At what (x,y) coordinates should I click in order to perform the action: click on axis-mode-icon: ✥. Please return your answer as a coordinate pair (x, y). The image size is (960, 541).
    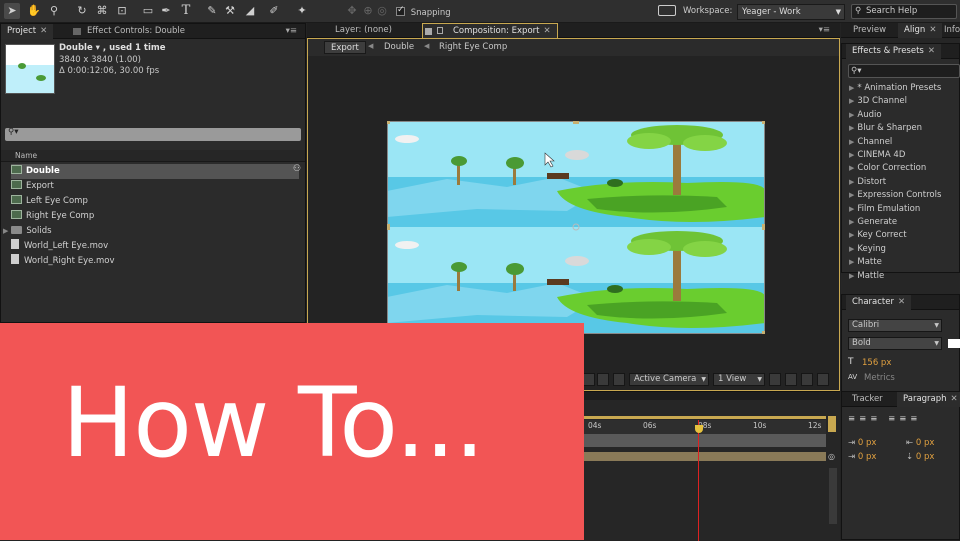
    Looking at the image, I should click on (352, 11).